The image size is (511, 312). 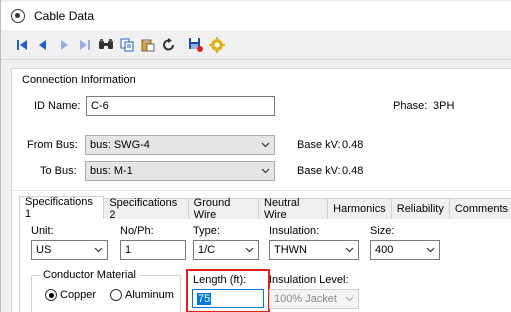 What do you see at coordinates (410, 106) in the screenshot?
I see `phase-label: Phase:` at bounding box center [410, 106].